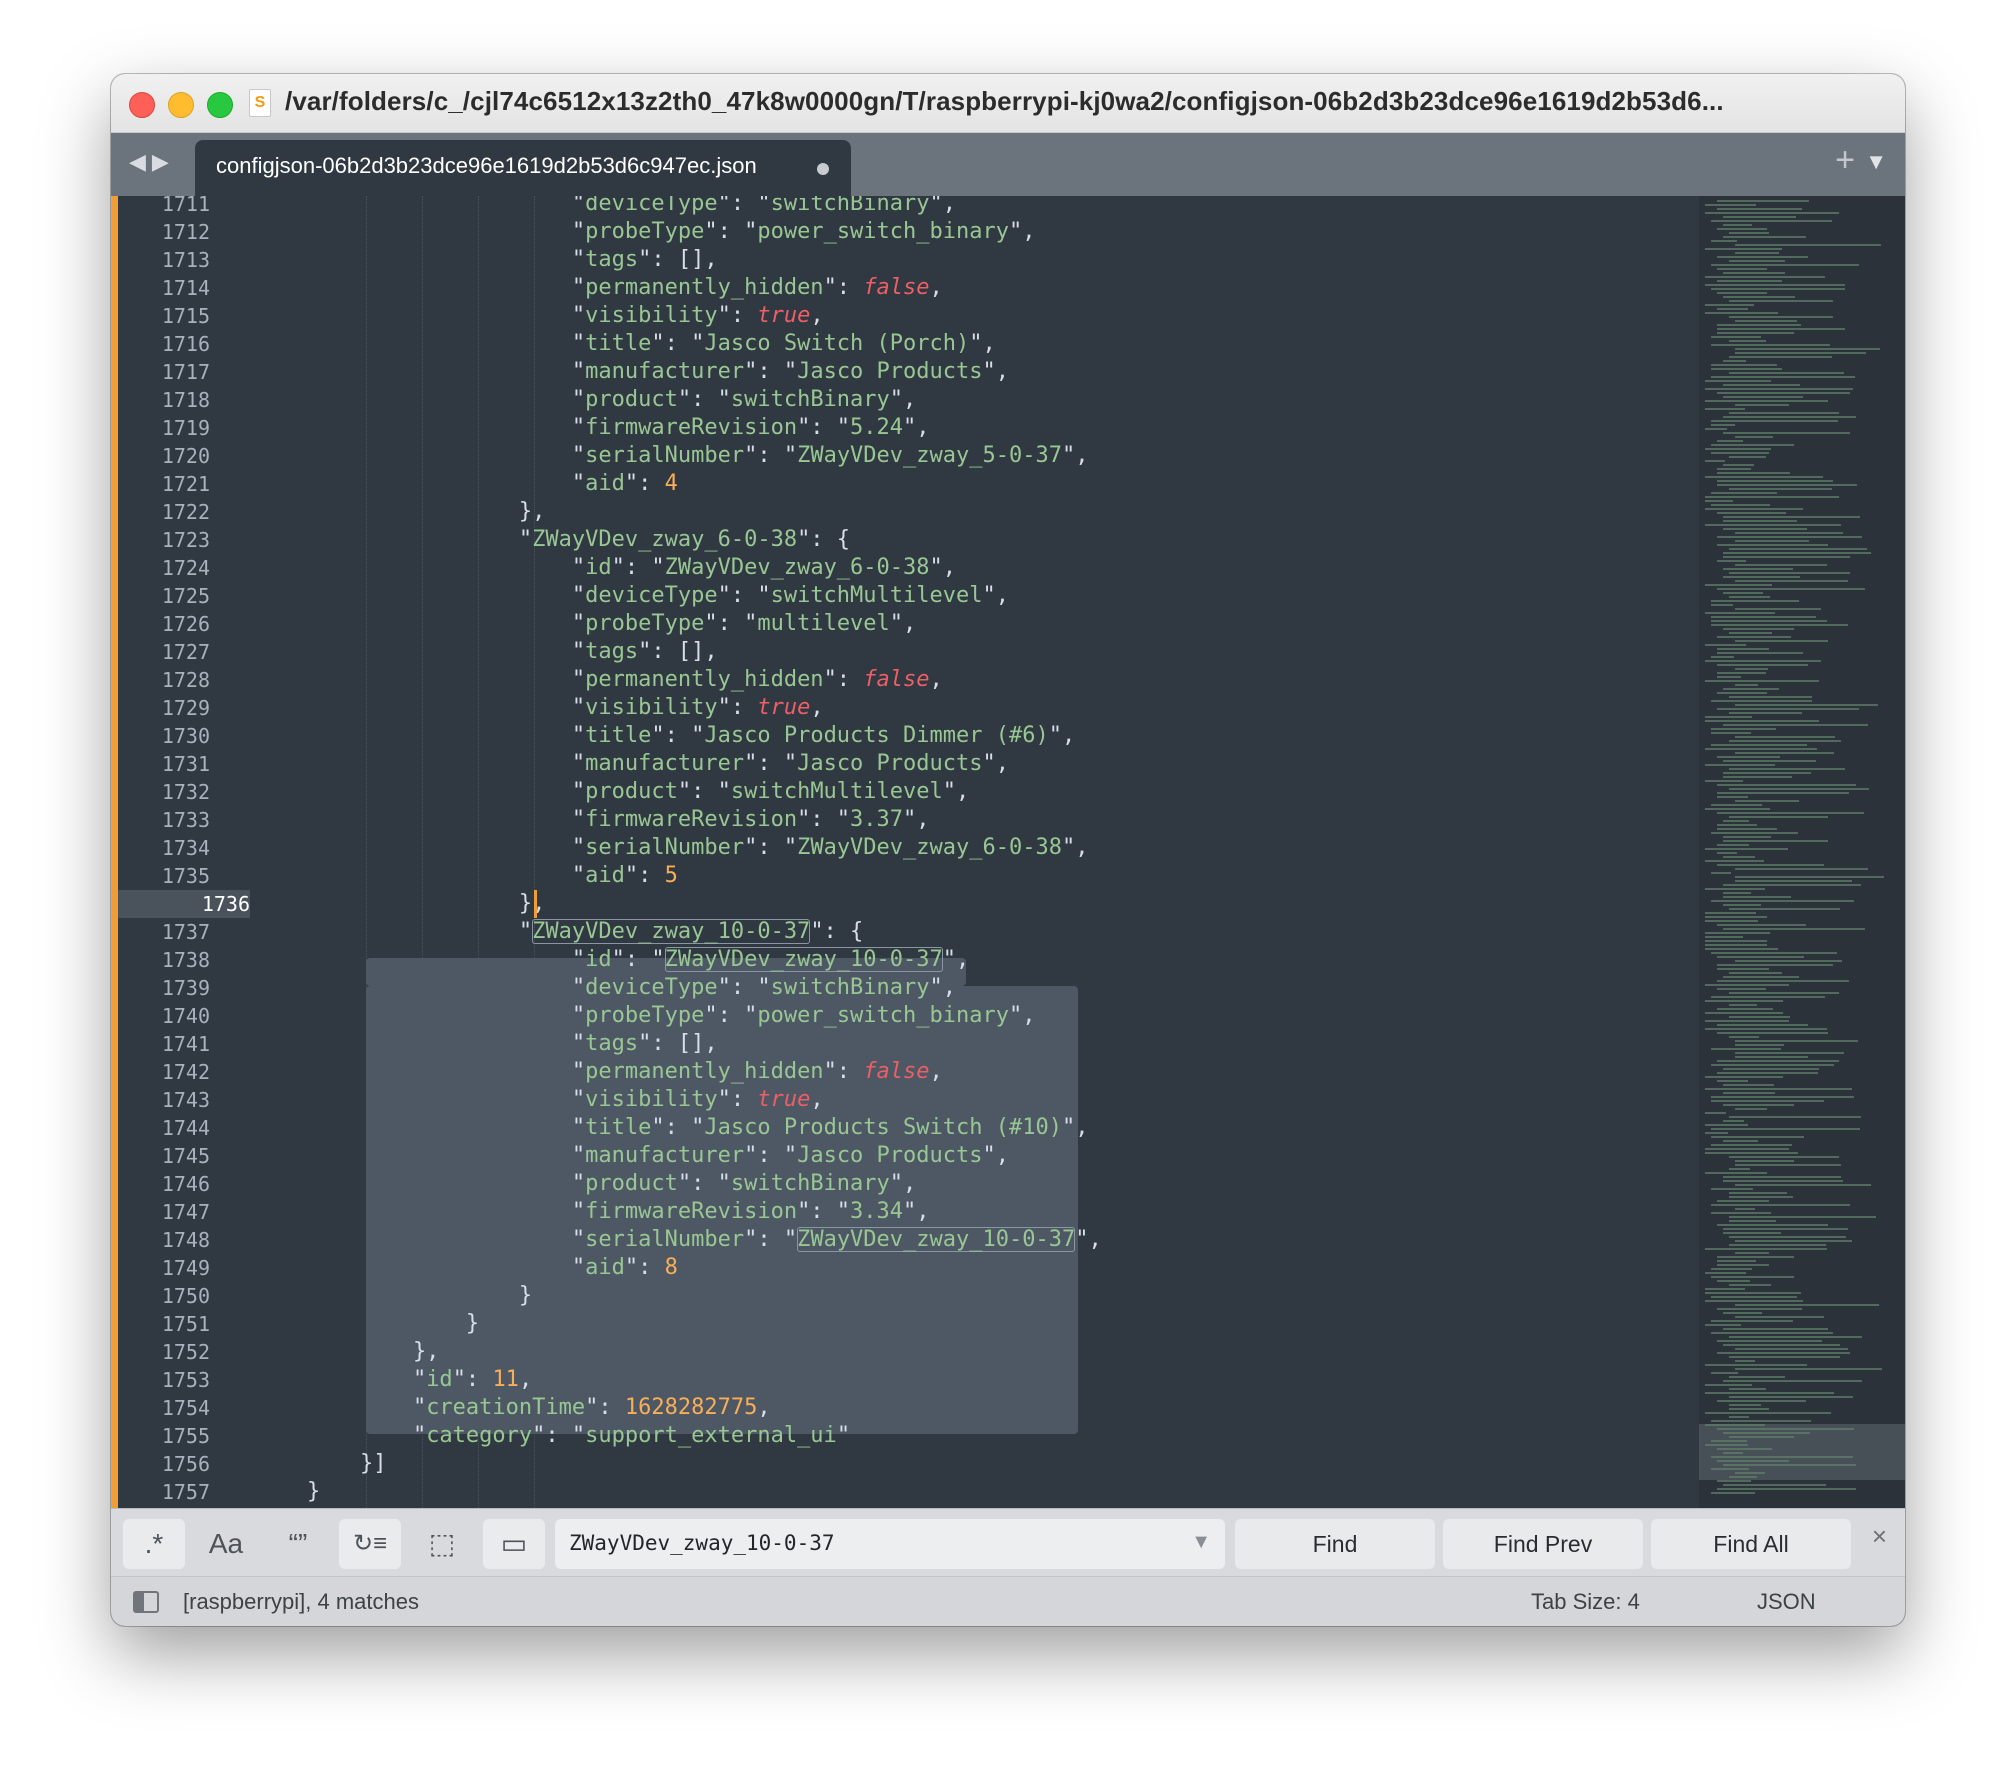  Describe the element at coordinates (1879, 1536) in the screenshot. I see `close-find-panel-icon: ×` at that location.